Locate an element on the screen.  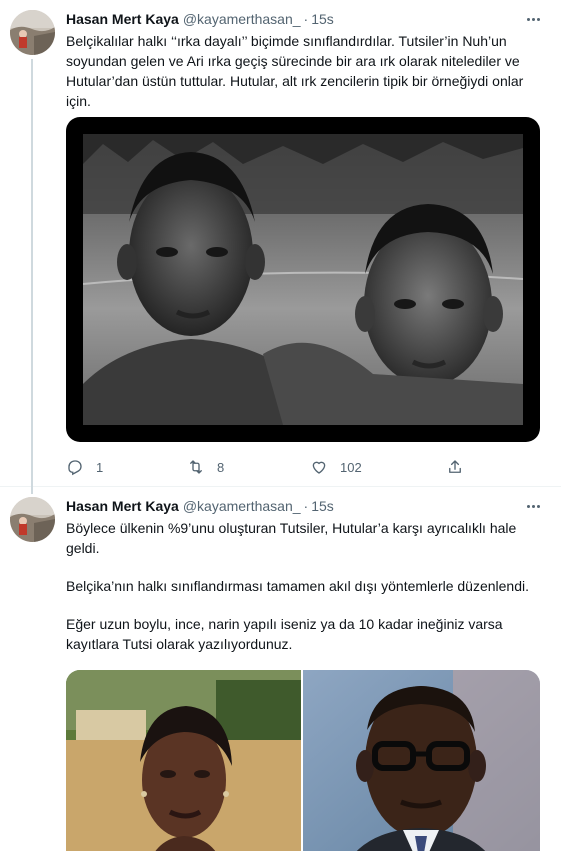
tweet-actions: 1 8 102 is located at coordinates (266, 467).